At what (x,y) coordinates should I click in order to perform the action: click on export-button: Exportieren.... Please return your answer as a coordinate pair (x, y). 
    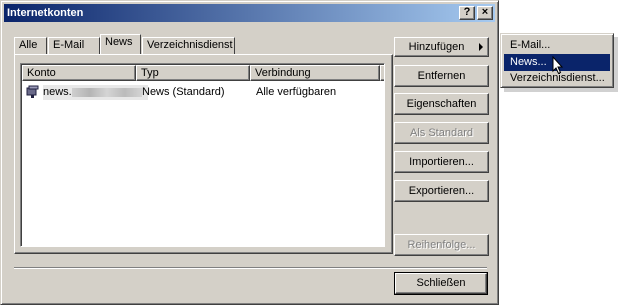
    Looking at the image, I should click on (441, 191).